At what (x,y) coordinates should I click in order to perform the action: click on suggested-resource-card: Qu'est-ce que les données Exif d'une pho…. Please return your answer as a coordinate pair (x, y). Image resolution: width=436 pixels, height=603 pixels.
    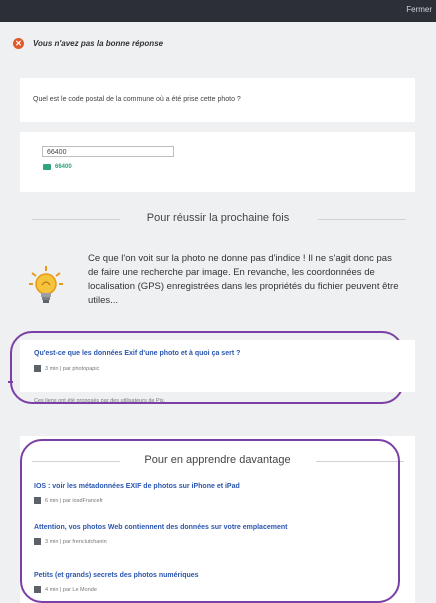
    Looking at the image, I should click on (217, 366).